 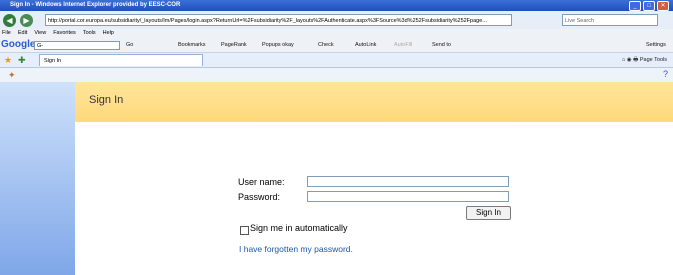 I want to click on password-input, so click(x=408, y=196).